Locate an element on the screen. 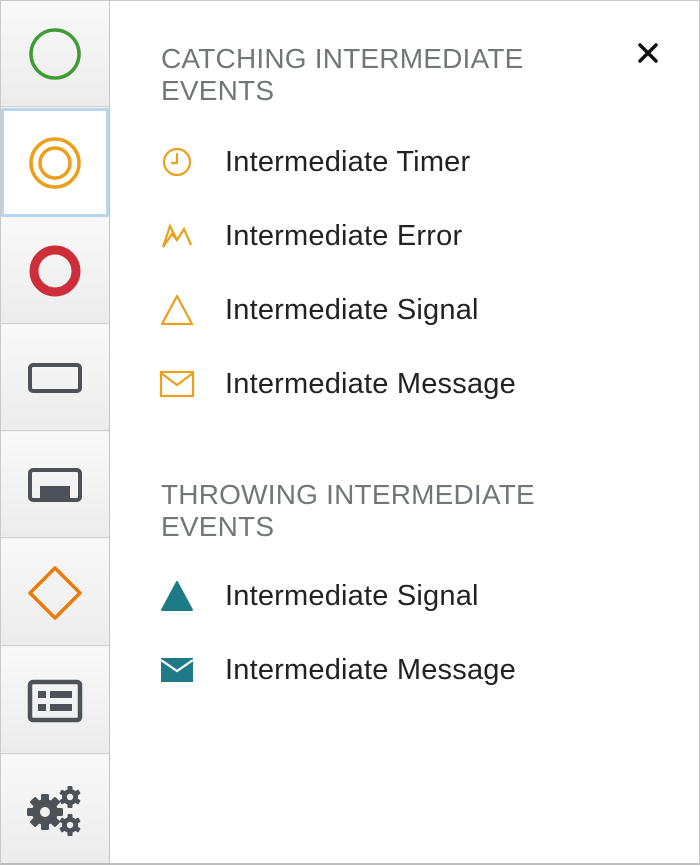  end-event-icon is located at coordinates (55, 271).